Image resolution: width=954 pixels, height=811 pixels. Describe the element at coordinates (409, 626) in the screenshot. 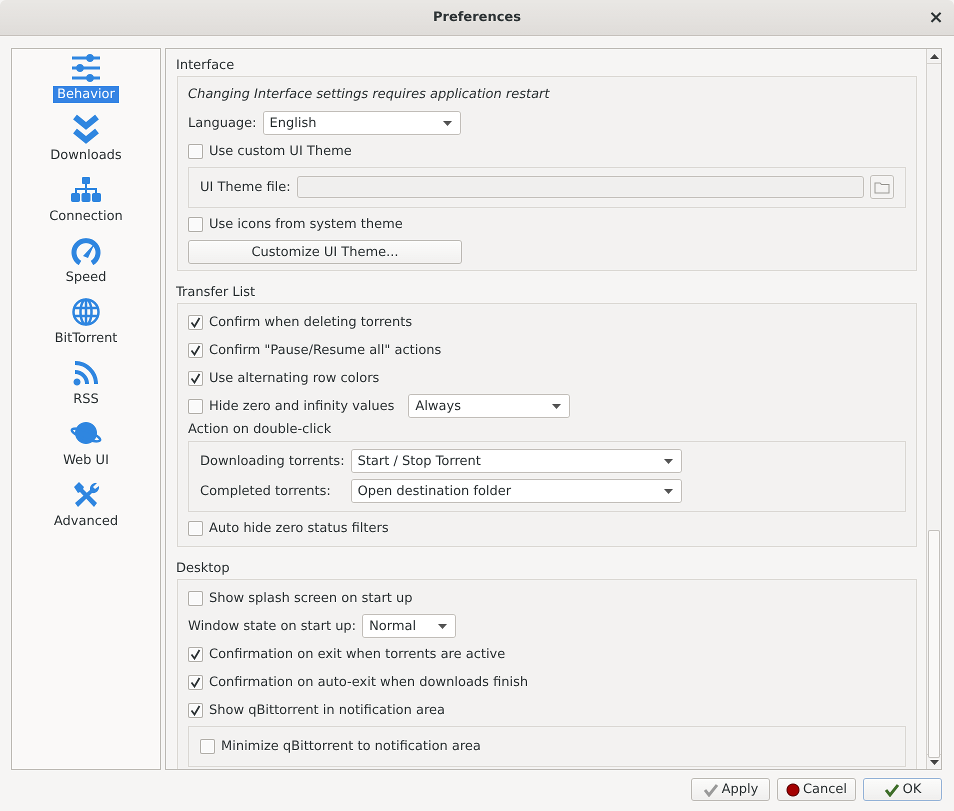

I see `dropdown: Normal` at that location.